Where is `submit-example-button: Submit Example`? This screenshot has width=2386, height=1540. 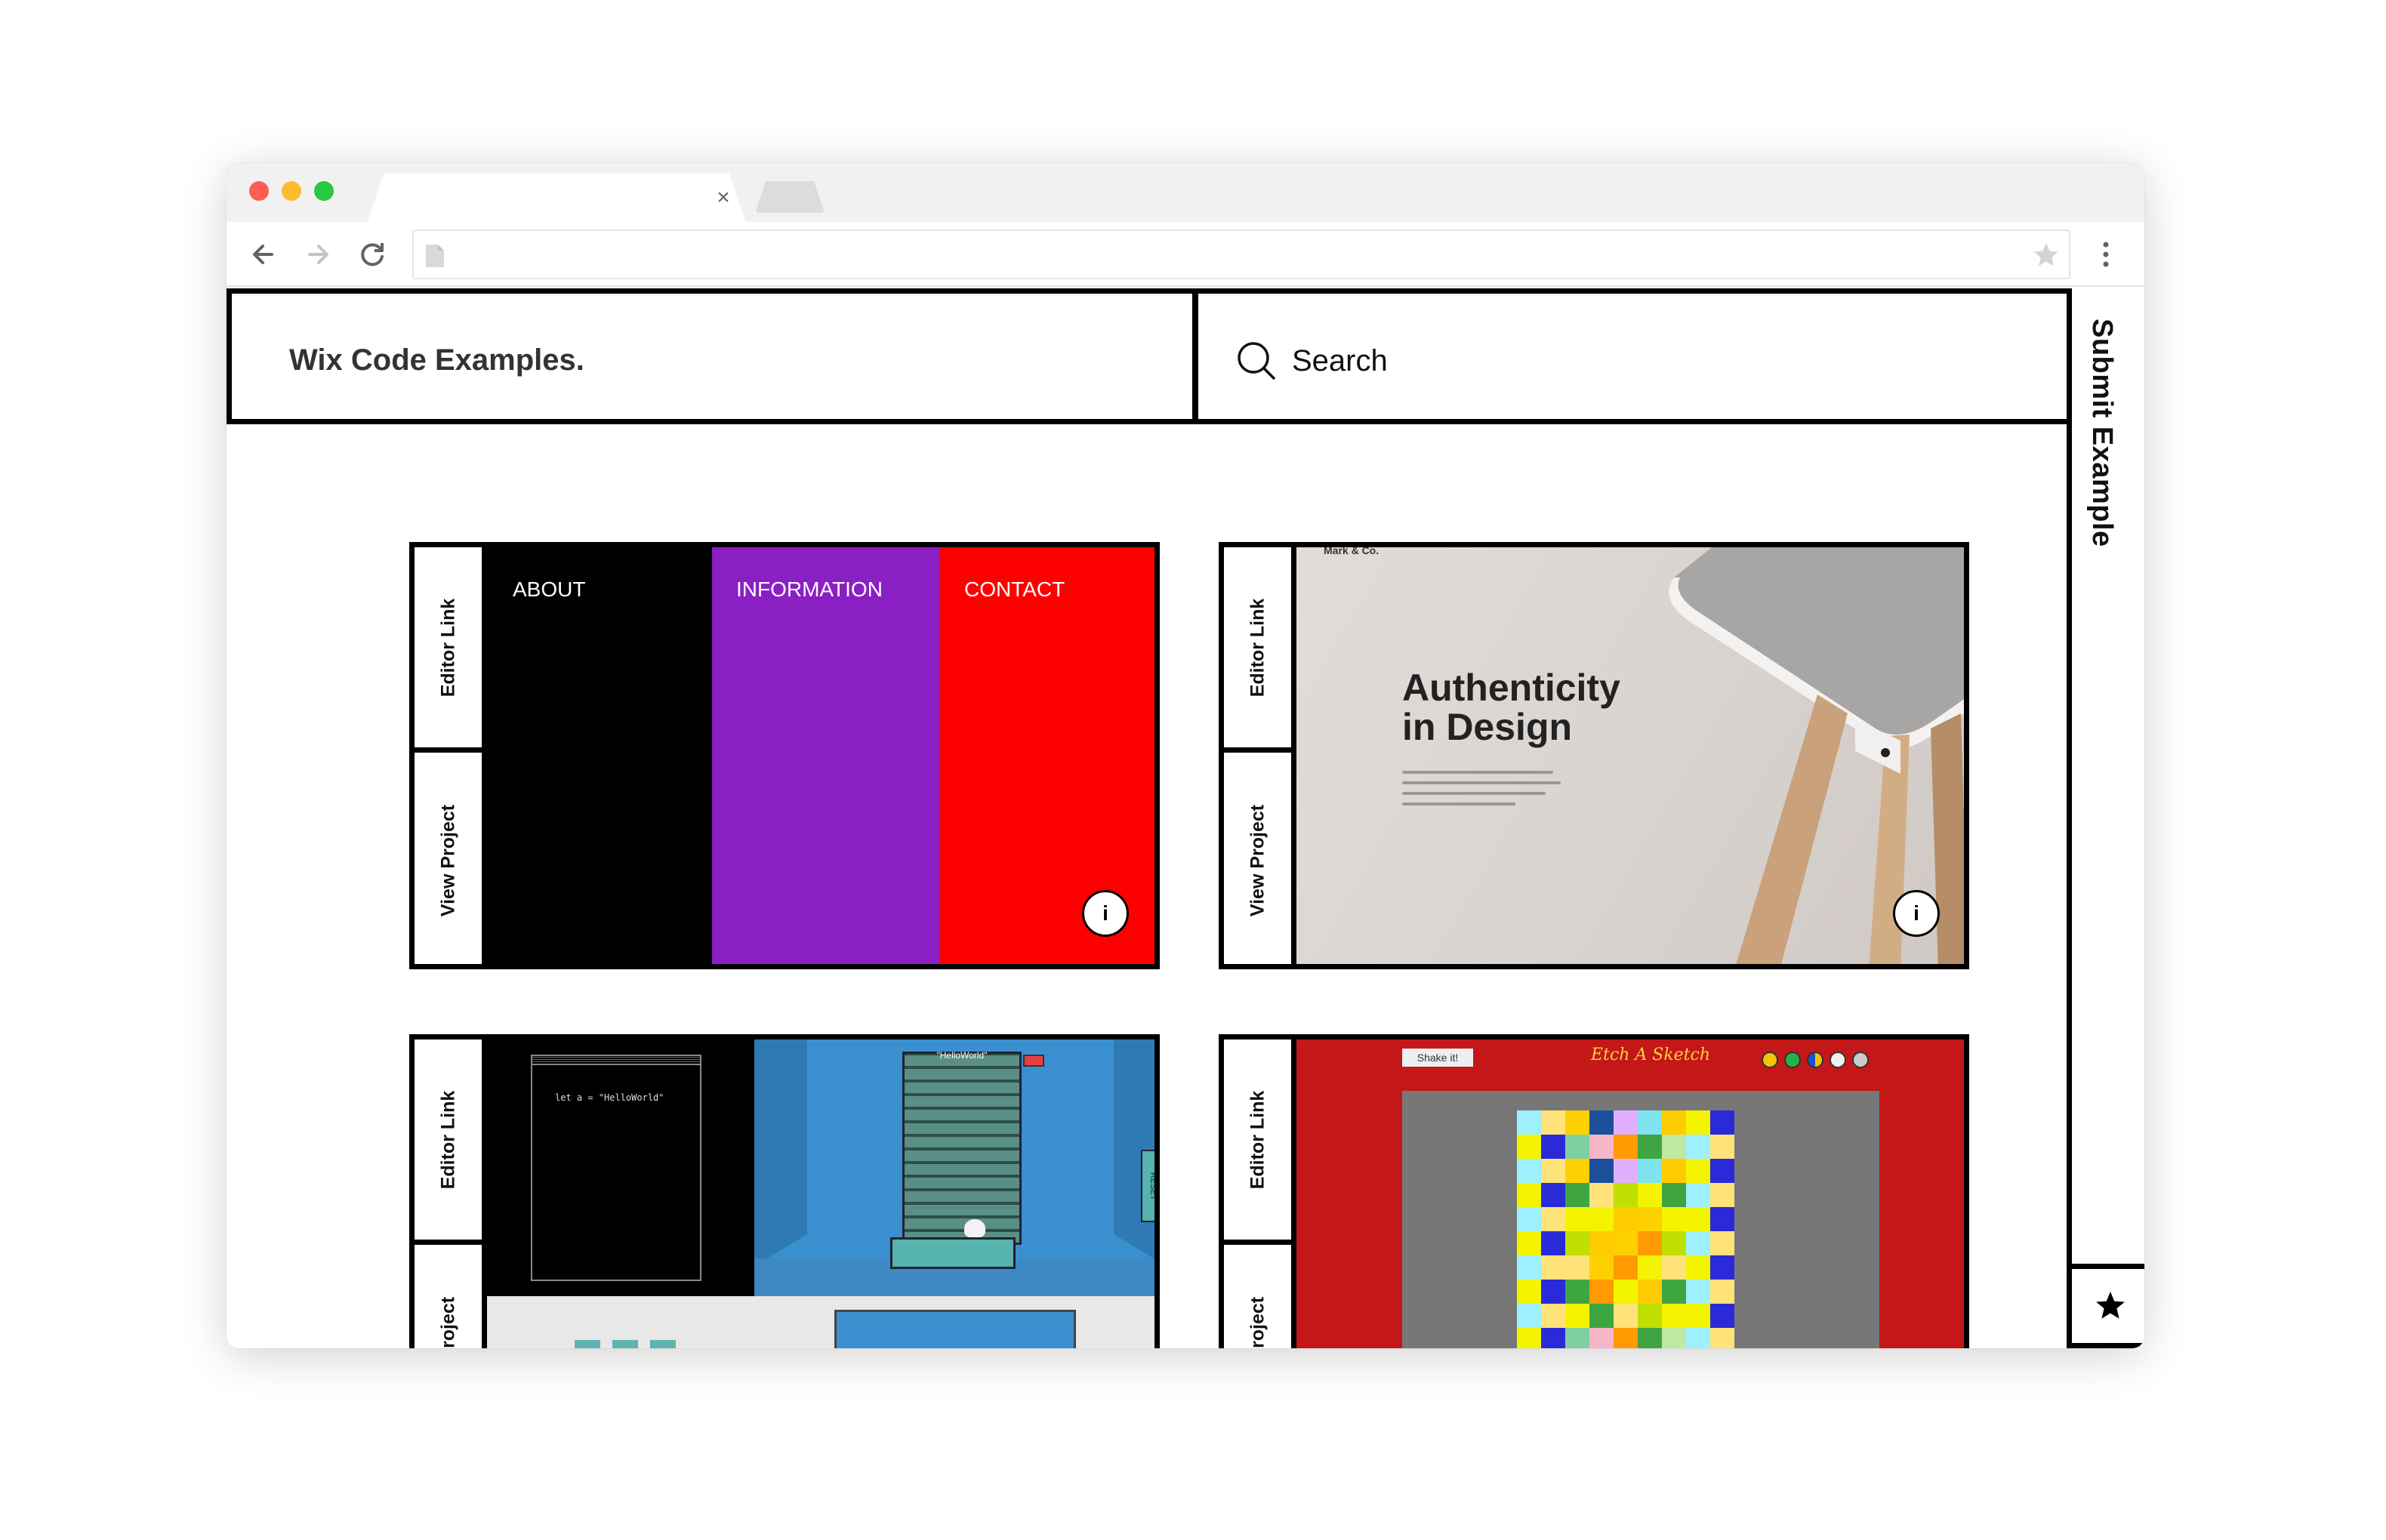
submit-example-button: Submit Example is located at coordinates (2108, 775).